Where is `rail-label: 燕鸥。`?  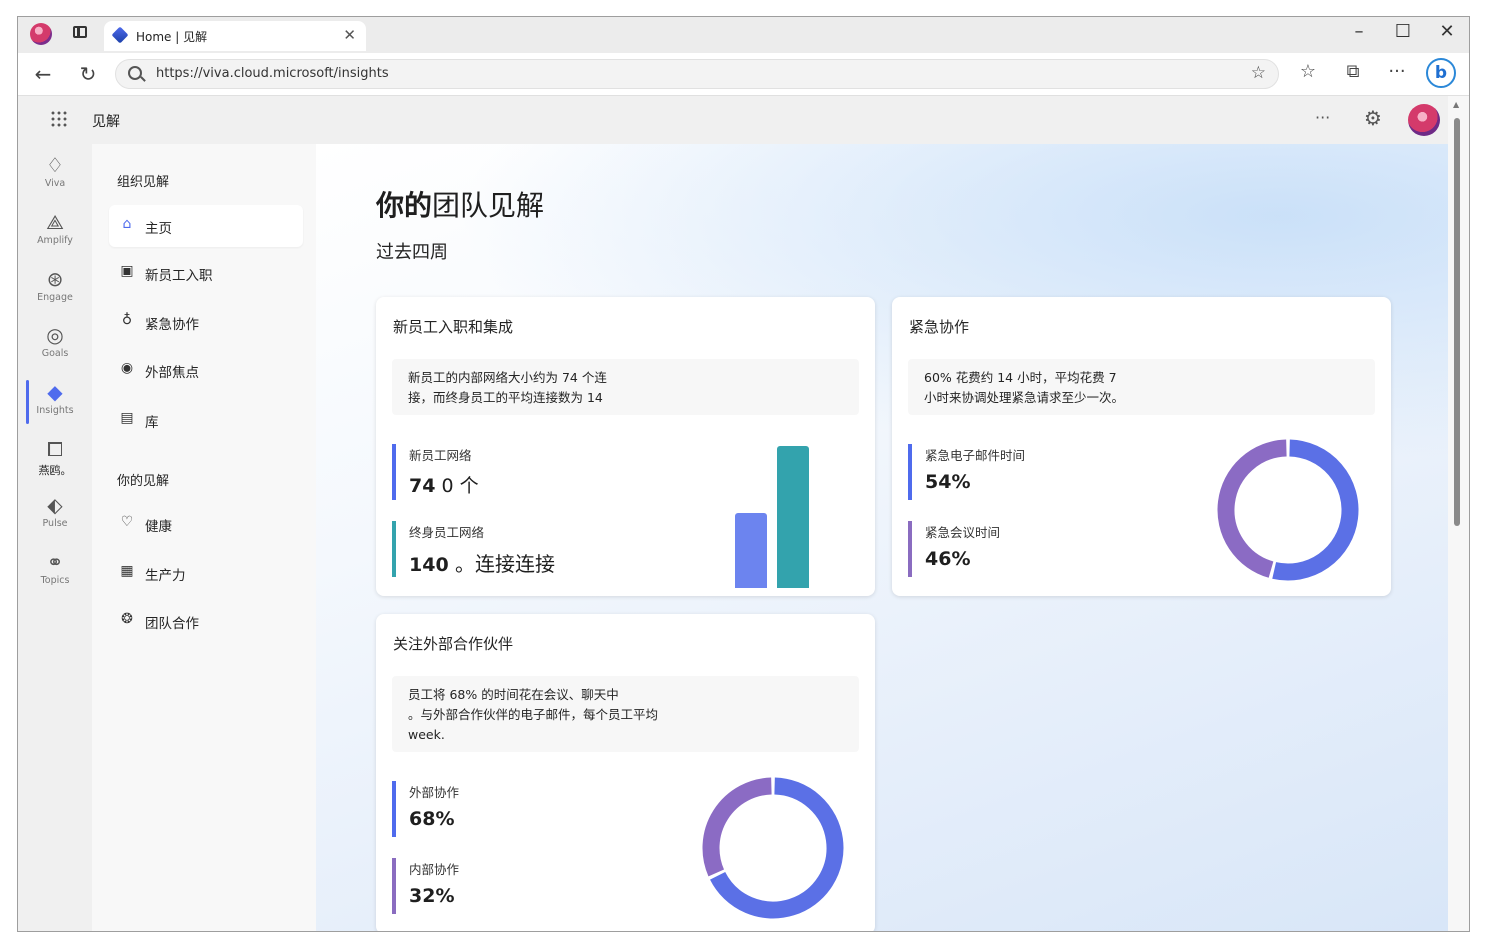 rail-label: 燕鸥。 is located at coordinates (55, 470).